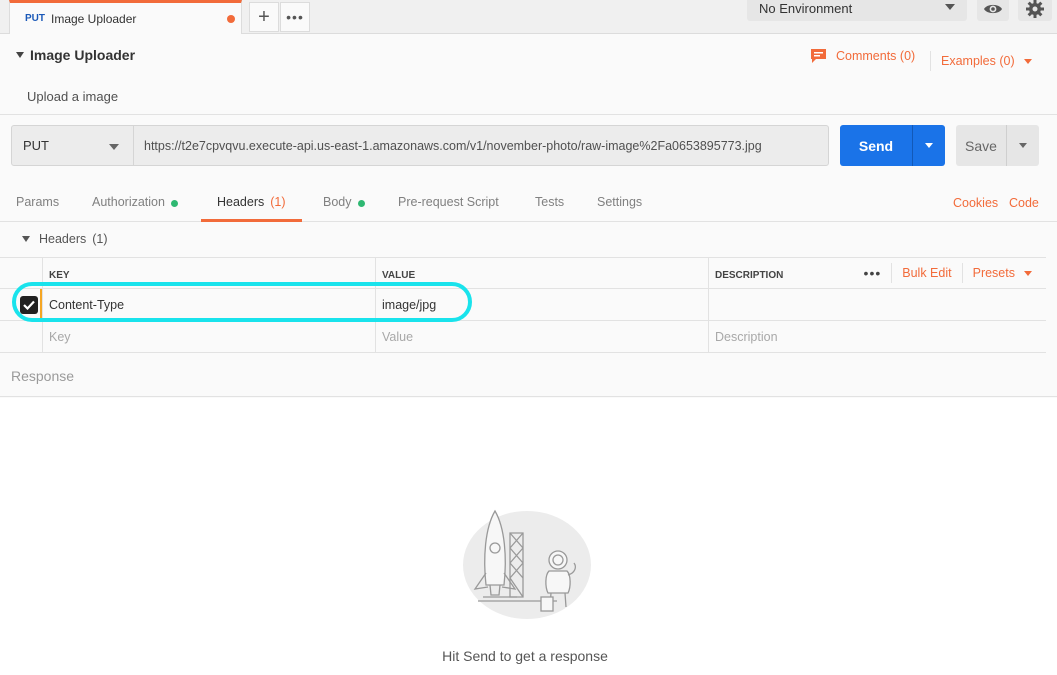 This screenshot has width=1057, height=675. I want to click on headers-section-title: Headers, so click(63, 239).